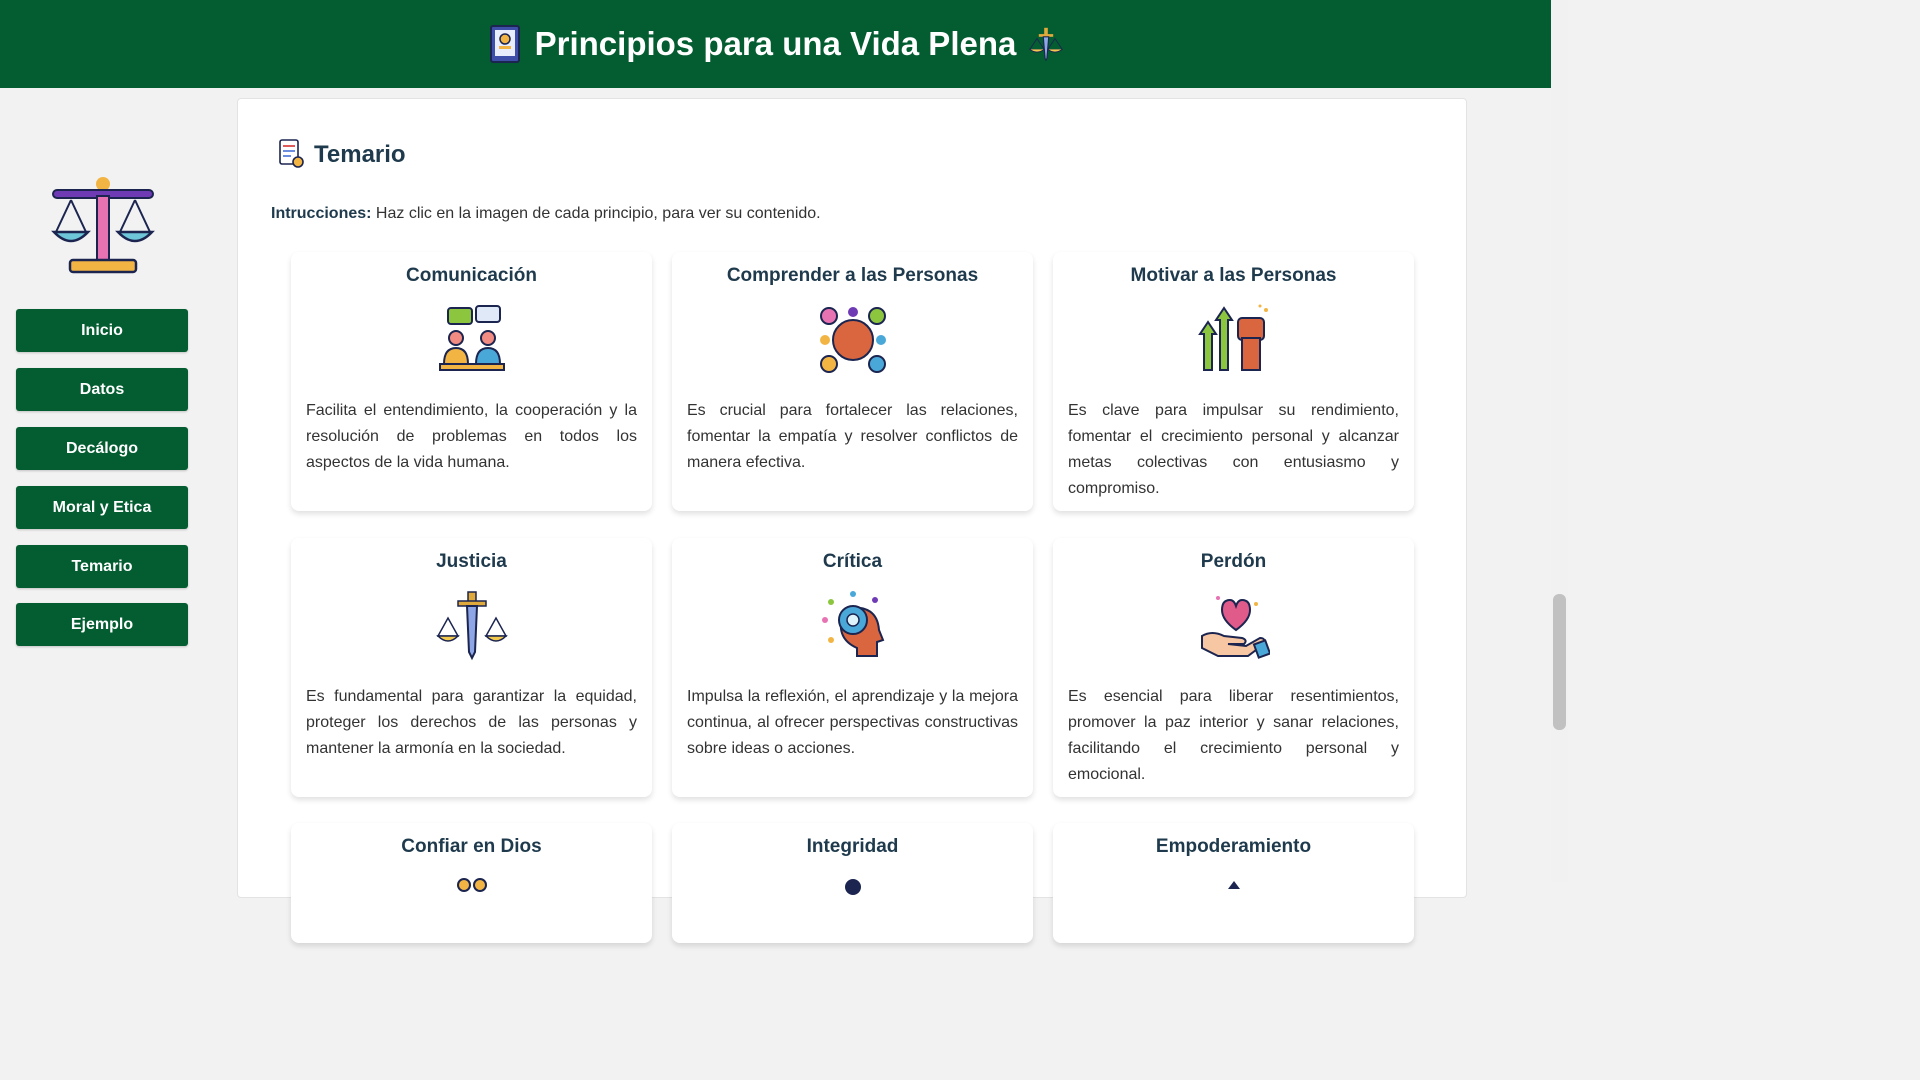  Describe the element at coordinates (360, 154) in the screenshot. I see `section-title: Temario` at that location.